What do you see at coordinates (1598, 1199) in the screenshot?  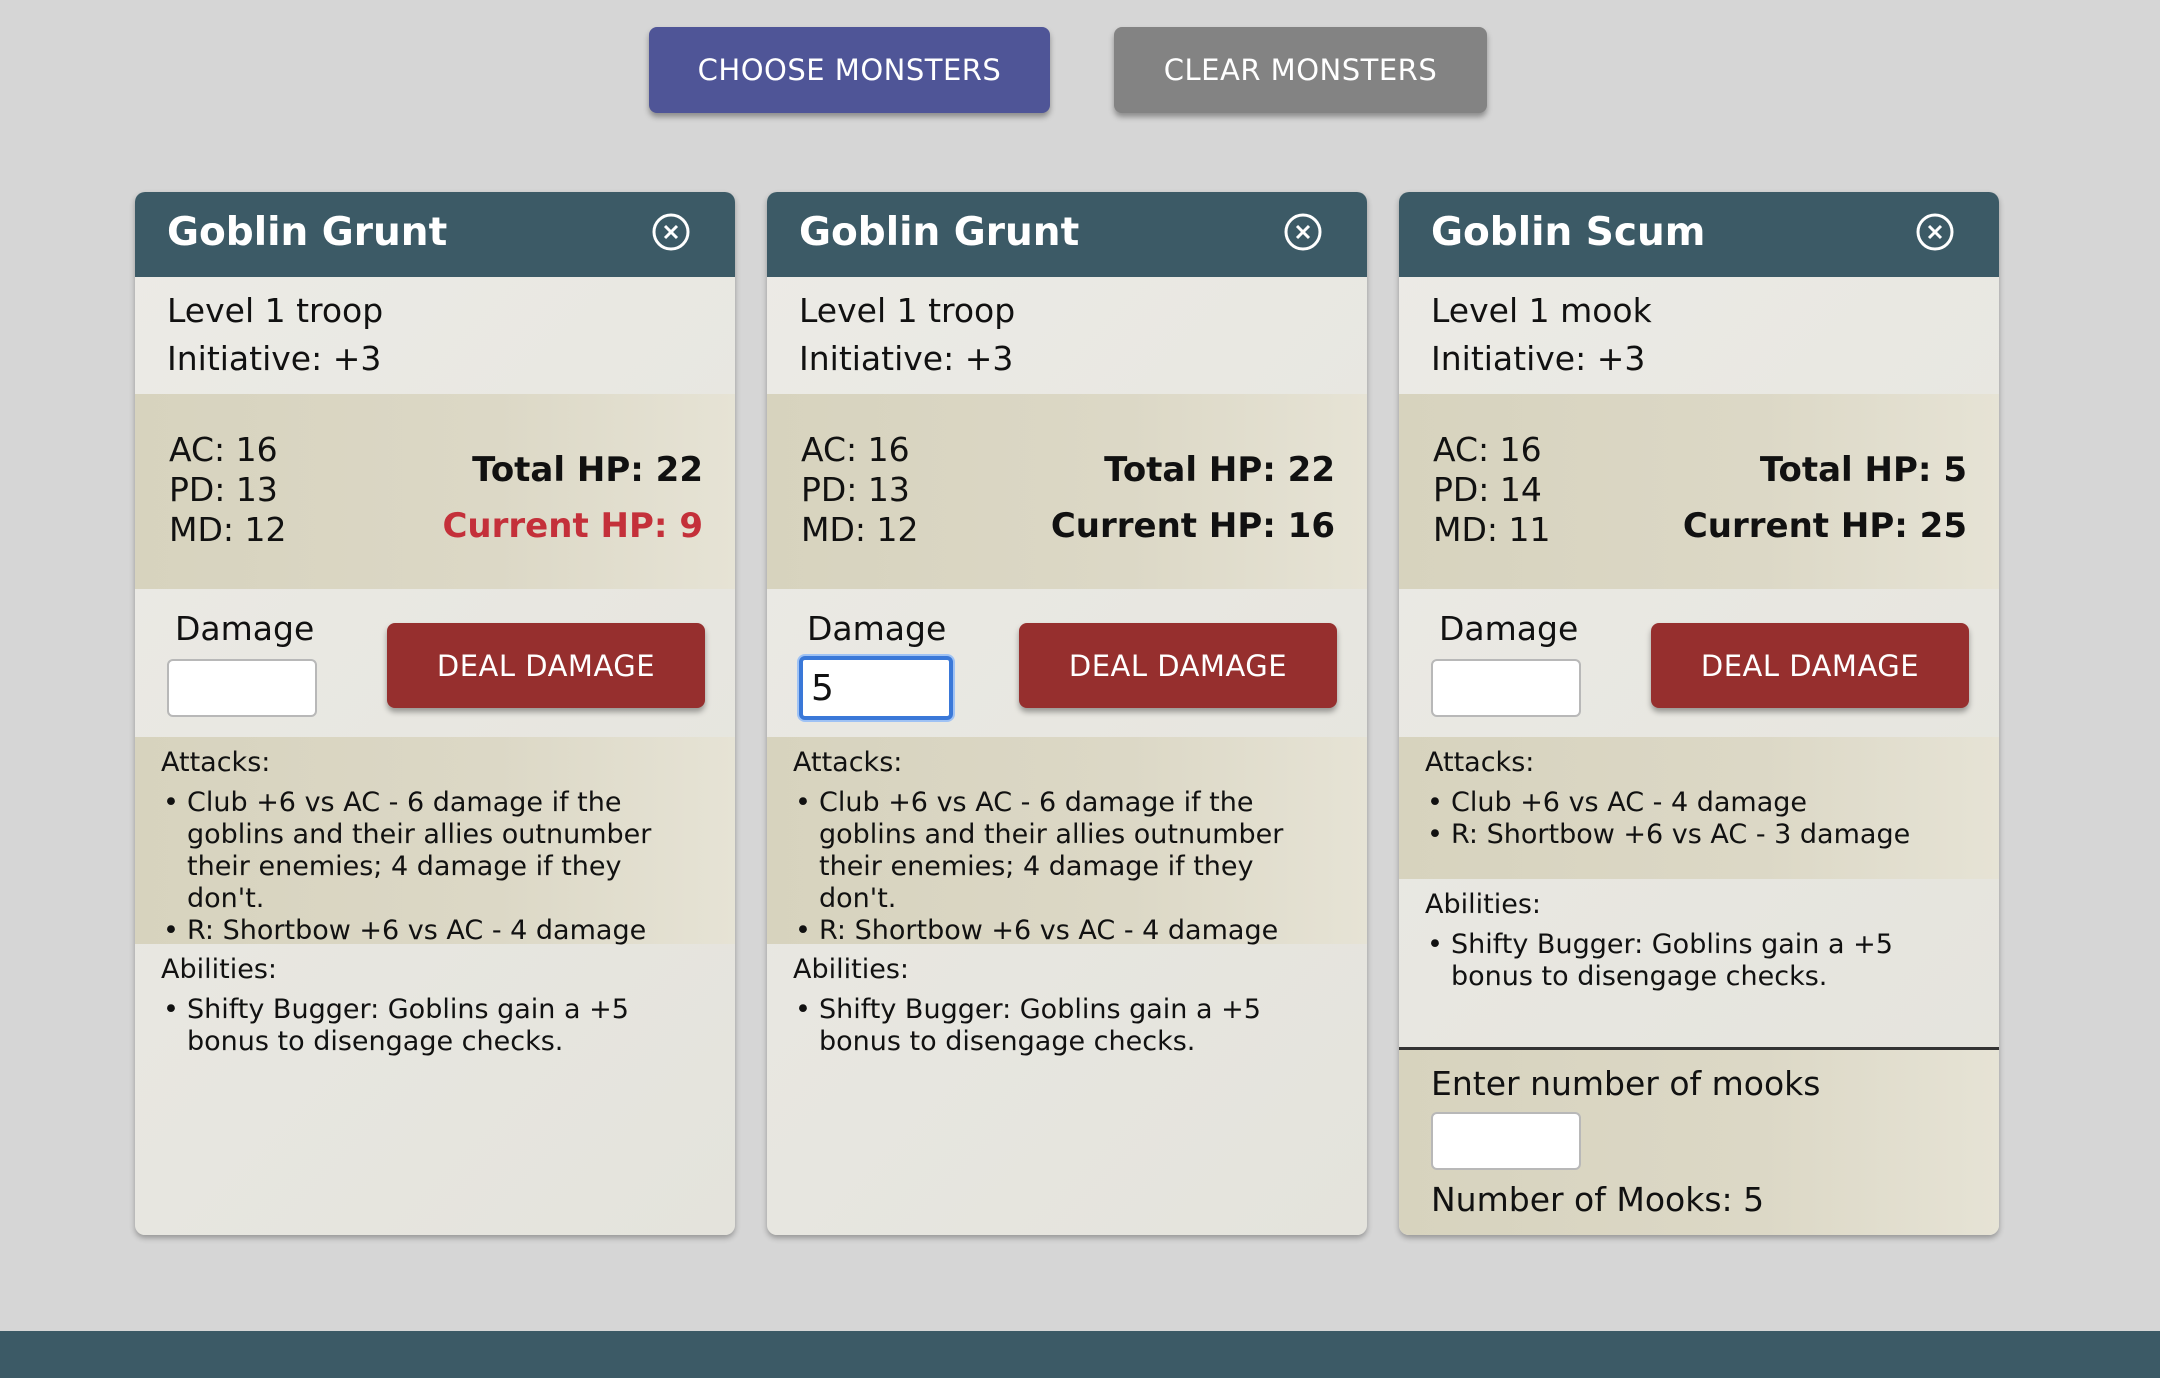 I see `mooks-count: Number of Mooks: 5` at bounding box center [1598, 1199].